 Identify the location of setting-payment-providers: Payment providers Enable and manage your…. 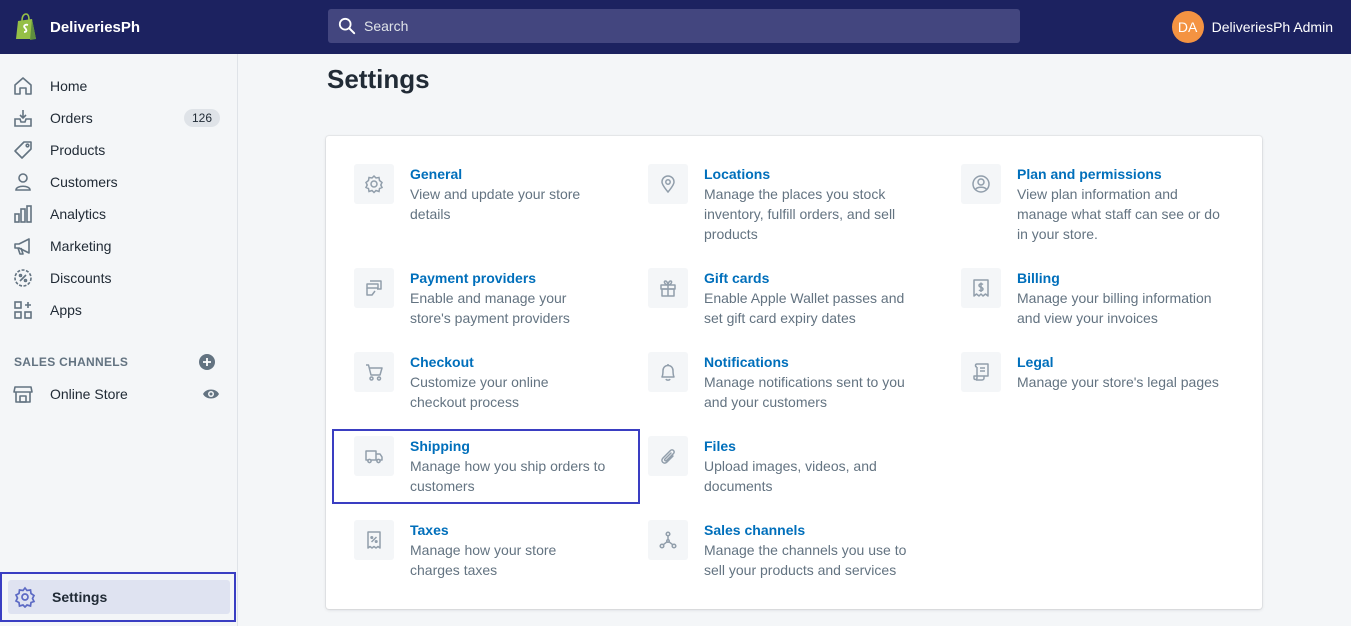
(462, 298).